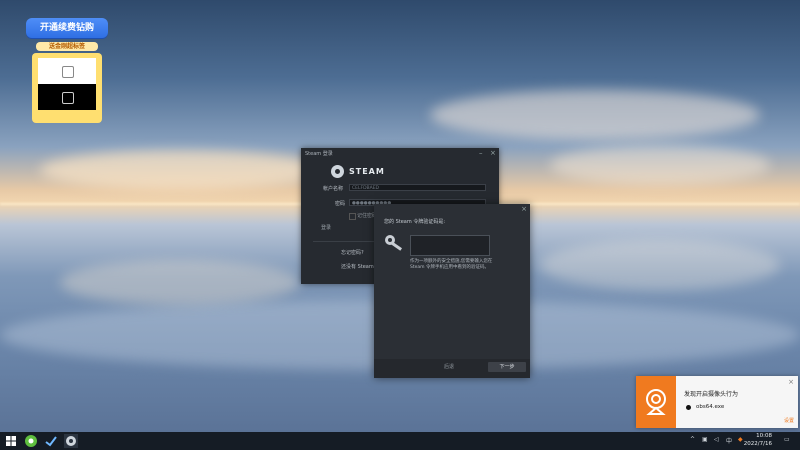 This screenshot has height=450, width=800. Describe the element at coordinates (481, 153) in the screenshot. I see `minimize-icon: –` at that location.